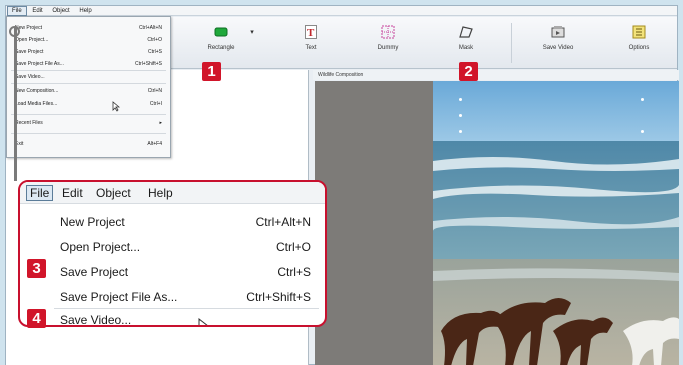 This screenshot has height=365, width=683. I want to click on zoomed-menubar: File Edit Object Help, so click(172, 193).